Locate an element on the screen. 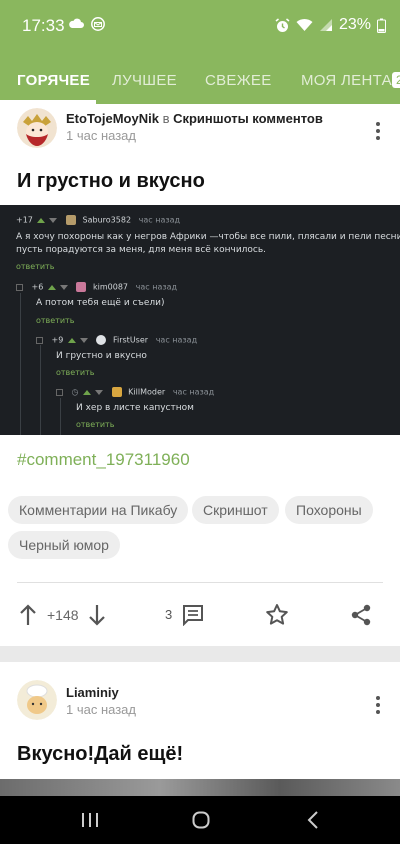  comments-count: 3 is located at coordinates (169, 614).